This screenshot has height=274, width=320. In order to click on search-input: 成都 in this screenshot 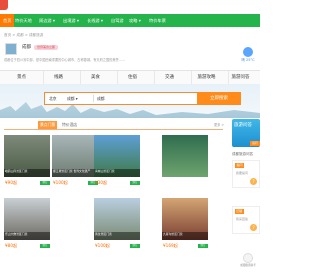, I will do `click(101, 98)`.